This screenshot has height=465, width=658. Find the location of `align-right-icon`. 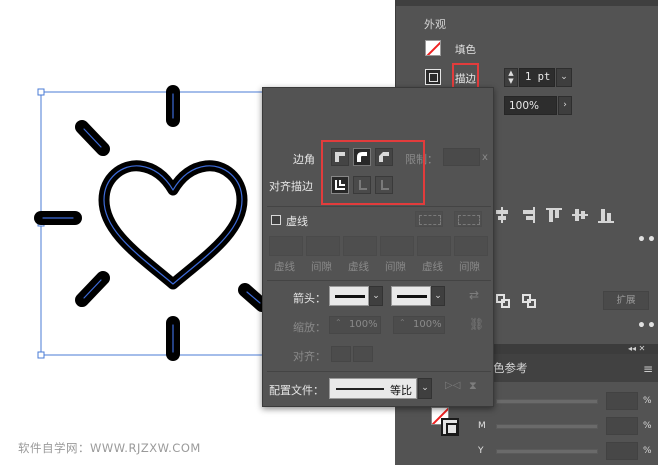

align-right-icon is located at coordinates (528, 215).